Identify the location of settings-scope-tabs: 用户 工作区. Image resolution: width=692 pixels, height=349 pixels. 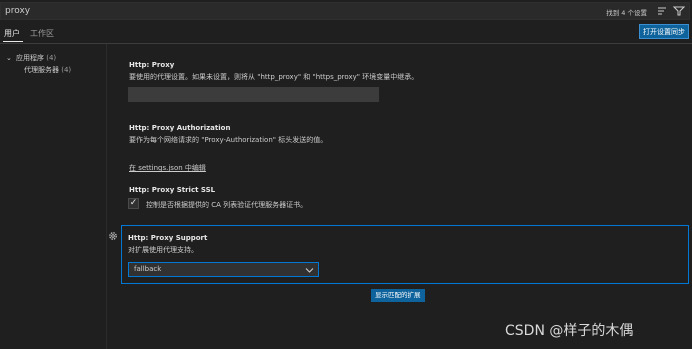
(346, 33).